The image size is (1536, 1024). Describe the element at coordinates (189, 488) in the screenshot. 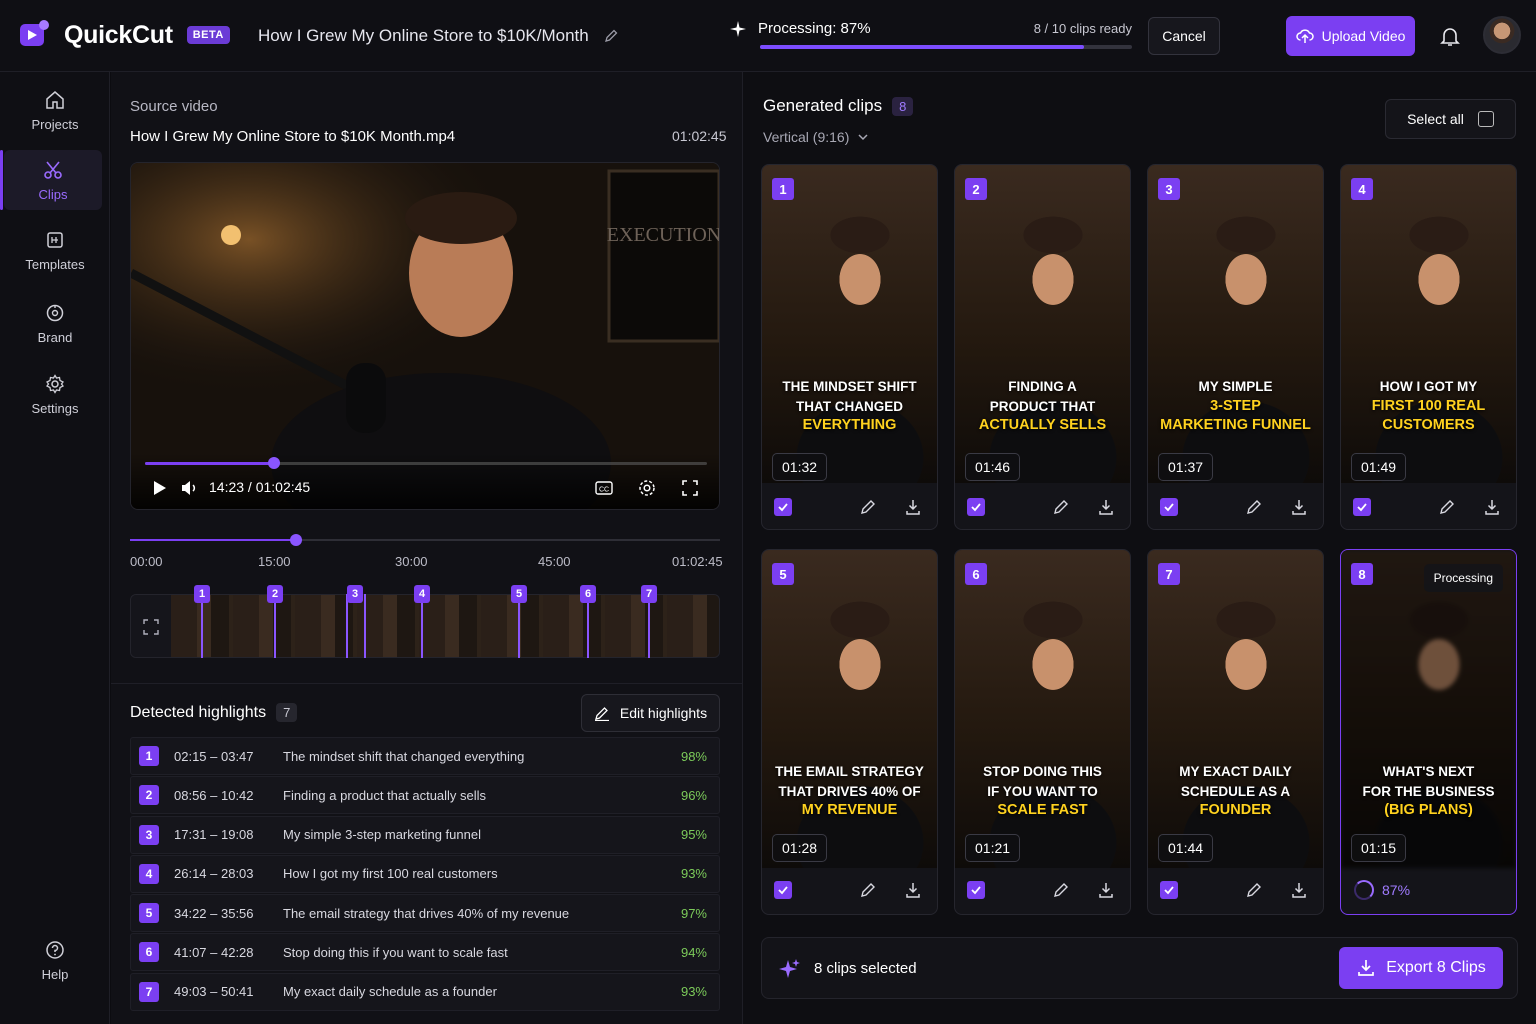

I see `volume-icon` at that location.